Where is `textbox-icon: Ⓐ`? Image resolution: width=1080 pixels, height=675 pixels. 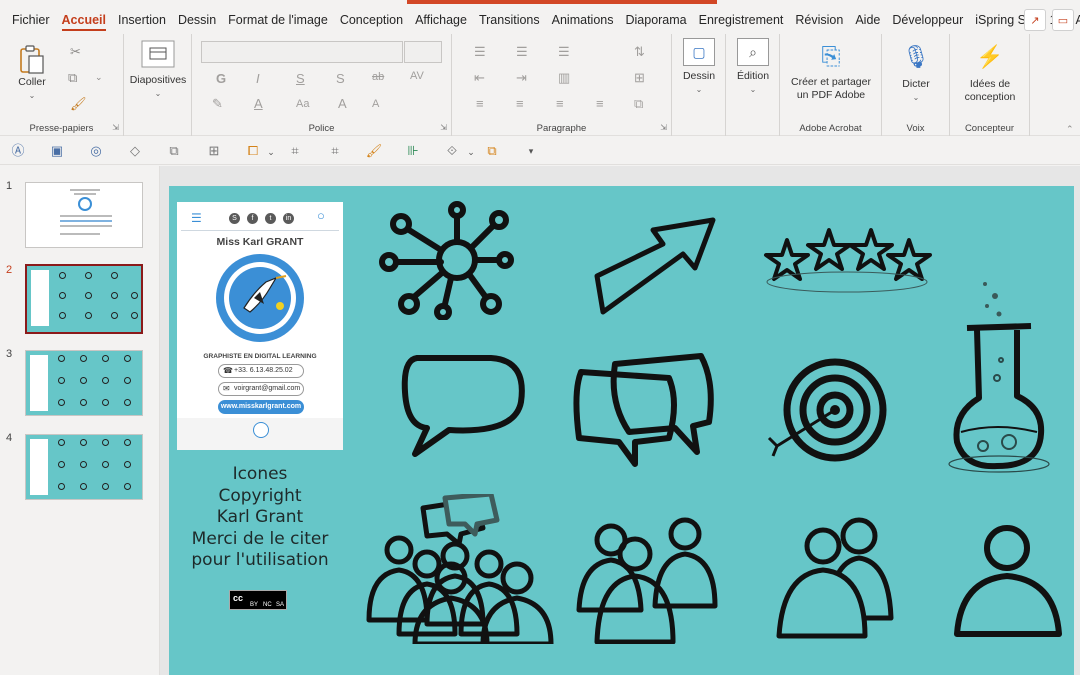 textbox-icon: Ⓐ is located at coordinates (18, 151).